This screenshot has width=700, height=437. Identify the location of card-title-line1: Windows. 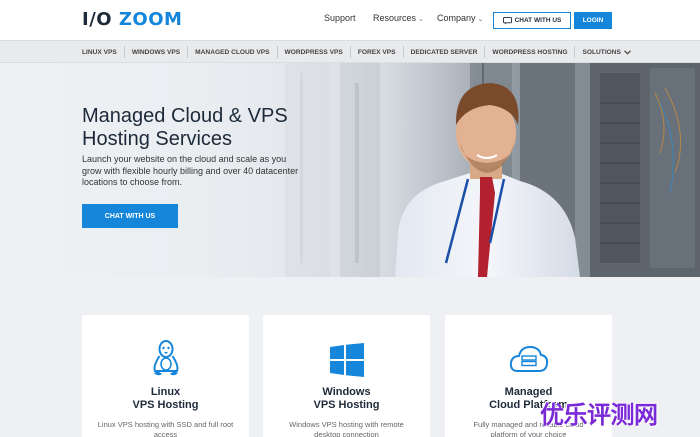
(346, 392).